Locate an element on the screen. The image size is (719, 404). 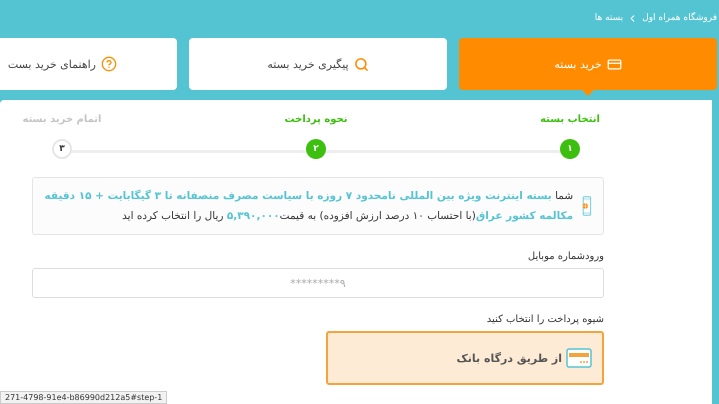
credit-card-icon is located at coordinates (614, 64).